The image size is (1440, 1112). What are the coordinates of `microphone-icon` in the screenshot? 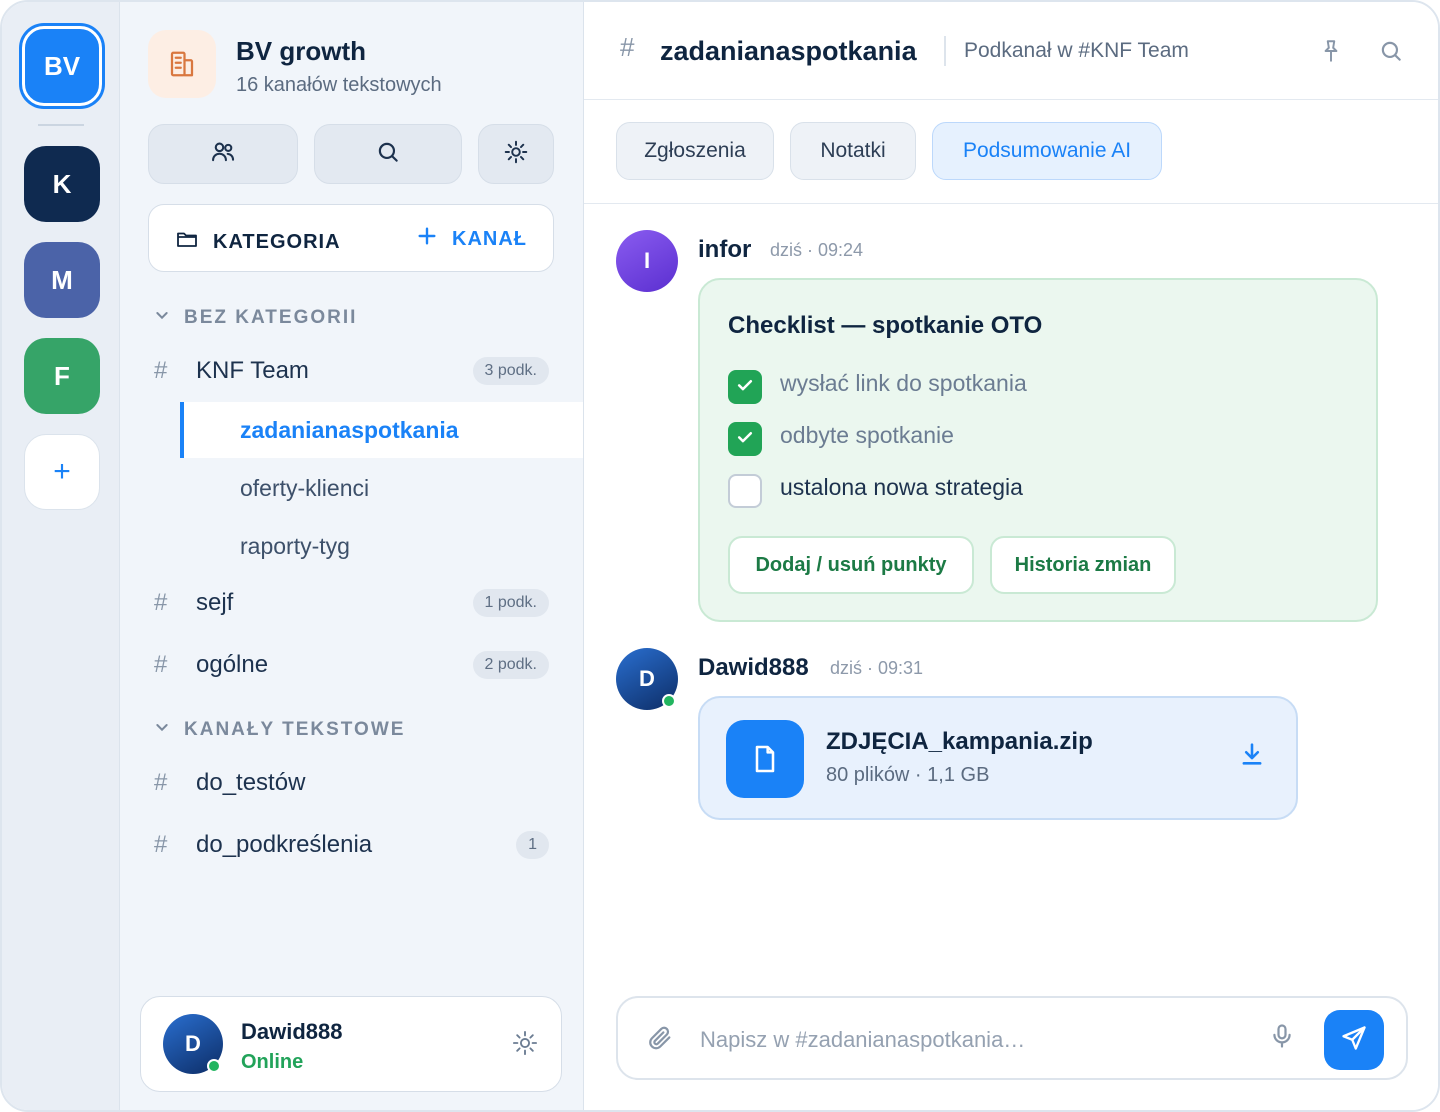 It's located at (1282, 1039).